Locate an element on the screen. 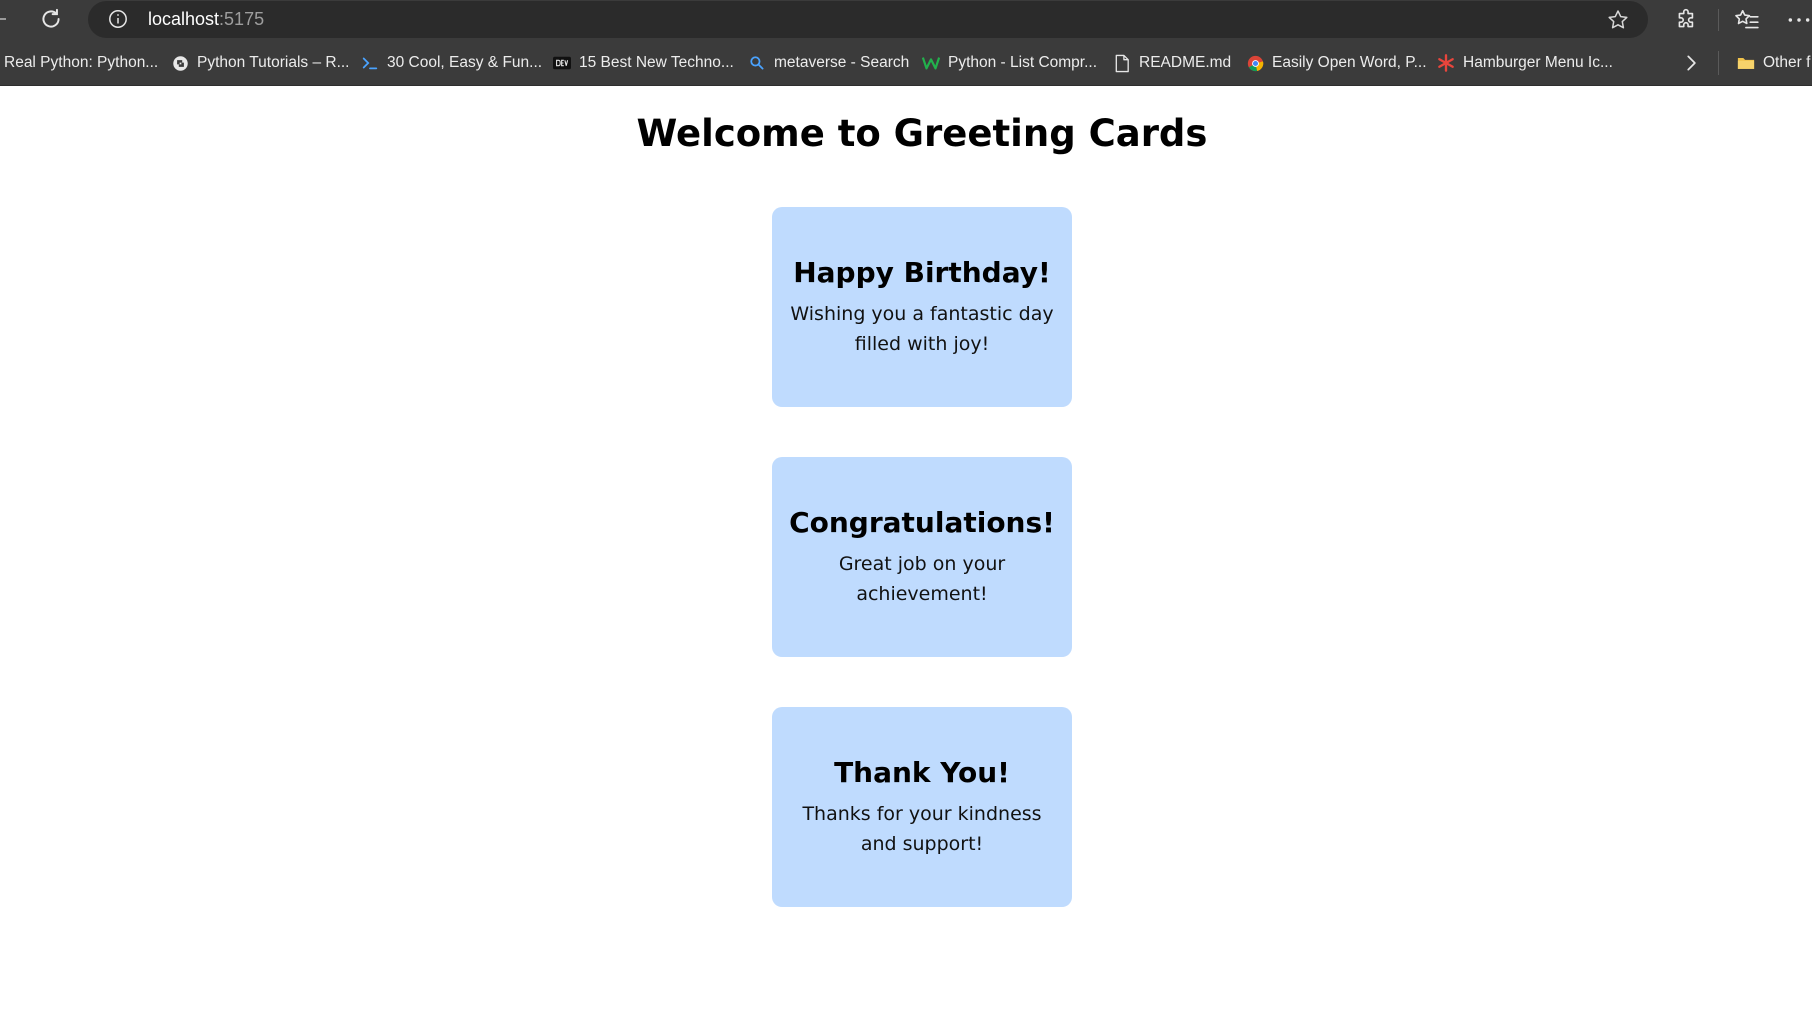 The image size is (1812, 1021). bookmark-readme: README.md is located at coordinates (1172, 63).